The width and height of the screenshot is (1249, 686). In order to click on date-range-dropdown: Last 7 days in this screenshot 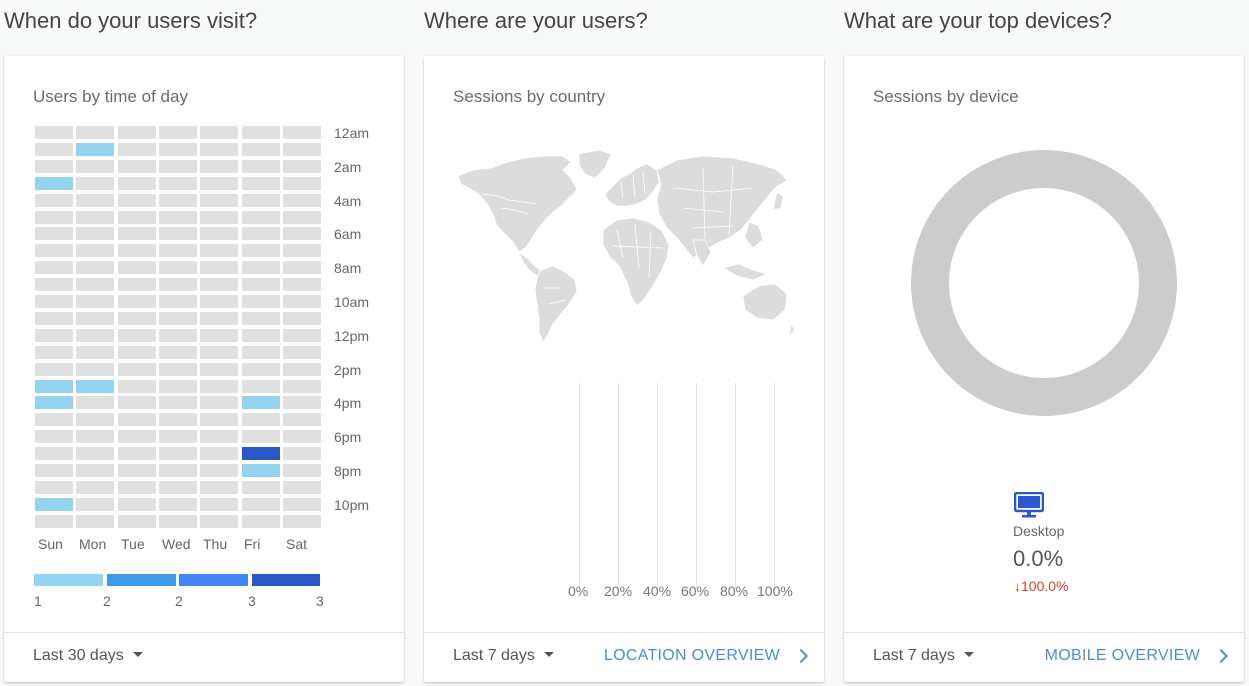, I will do `click(503, 656)`.